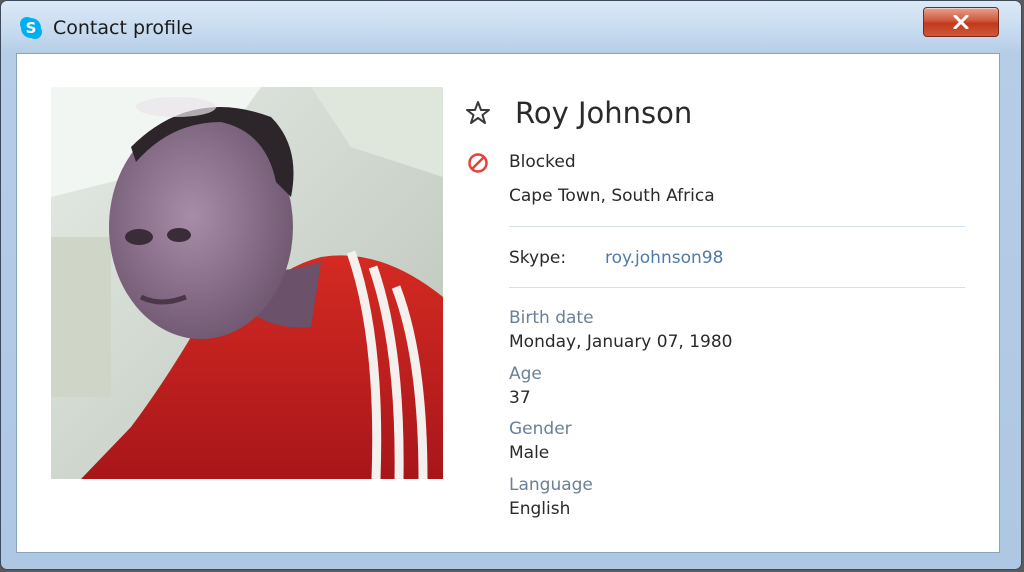  What do you see at coordinates (123, 28) in the screenshot?
I see `window-title: Contact profile` at bounding box center [123, 28].